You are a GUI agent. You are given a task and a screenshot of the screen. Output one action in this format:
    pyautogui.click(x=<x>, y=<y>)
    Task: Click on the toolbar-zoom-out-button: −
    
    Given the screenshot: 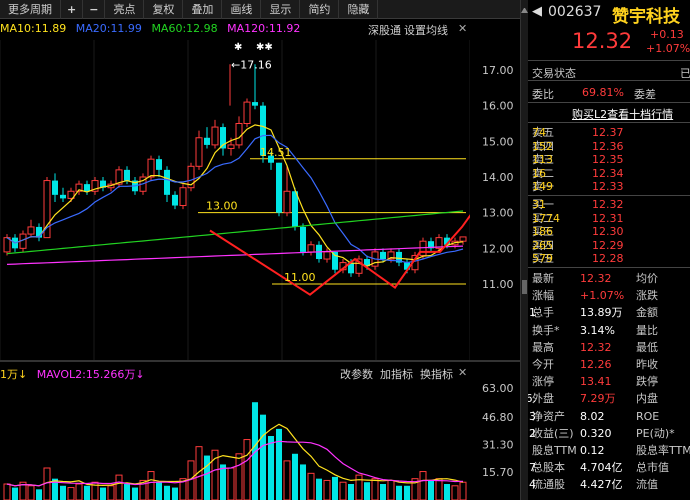 What is the action you would take?
    pyautogui.click(x=94, y=9)
    